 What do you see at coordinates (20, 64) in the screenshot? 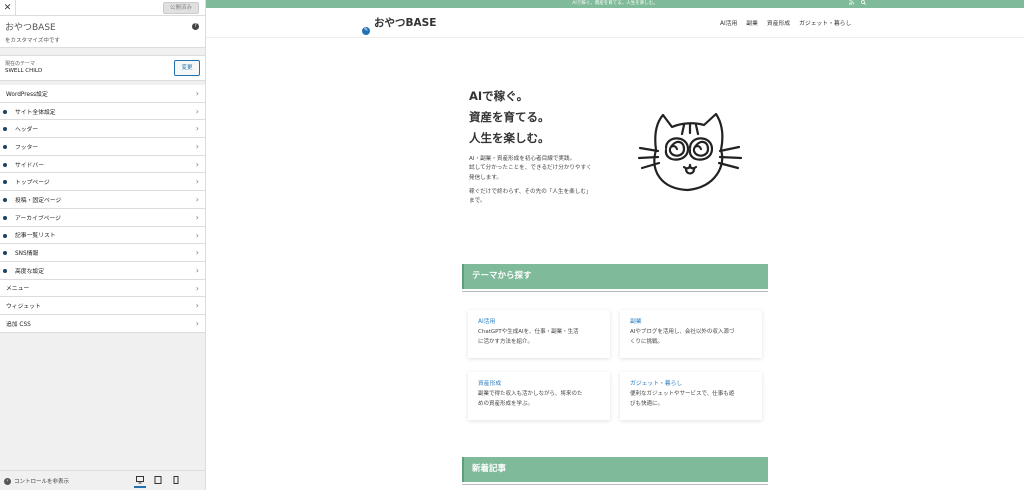
I see `theme-label: 現在のテーマ` at bounding box center [20, 64].